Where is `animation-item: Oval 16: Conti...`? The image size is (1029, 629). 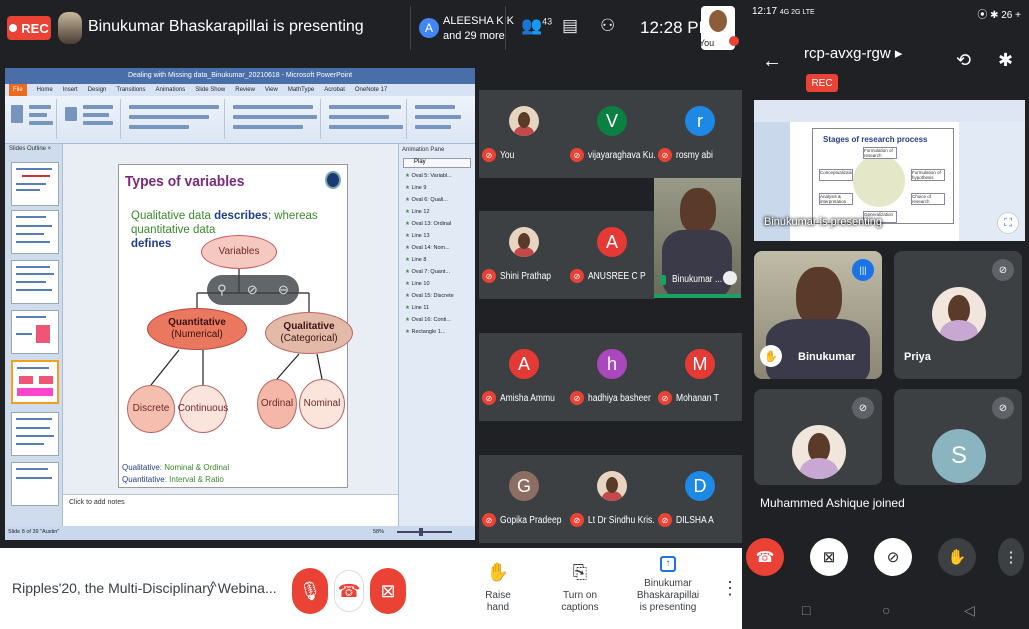
animation-item: Oval 16: Conti... is located at coordinates (437, 320).